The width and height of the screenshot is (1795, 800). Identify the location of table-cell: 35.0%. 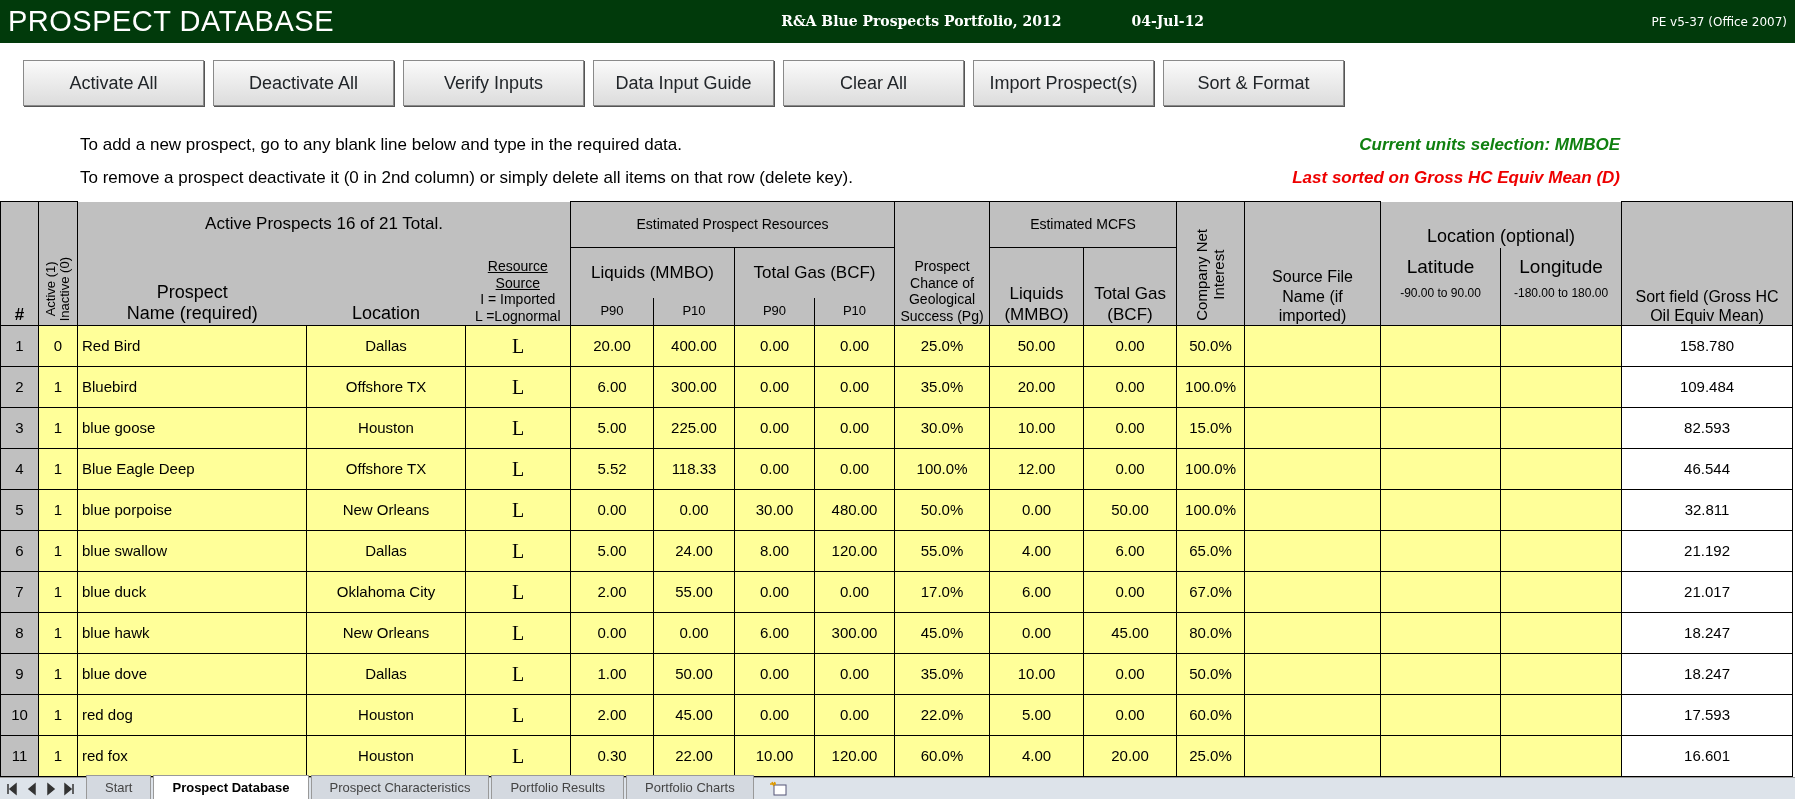
(942, 387).